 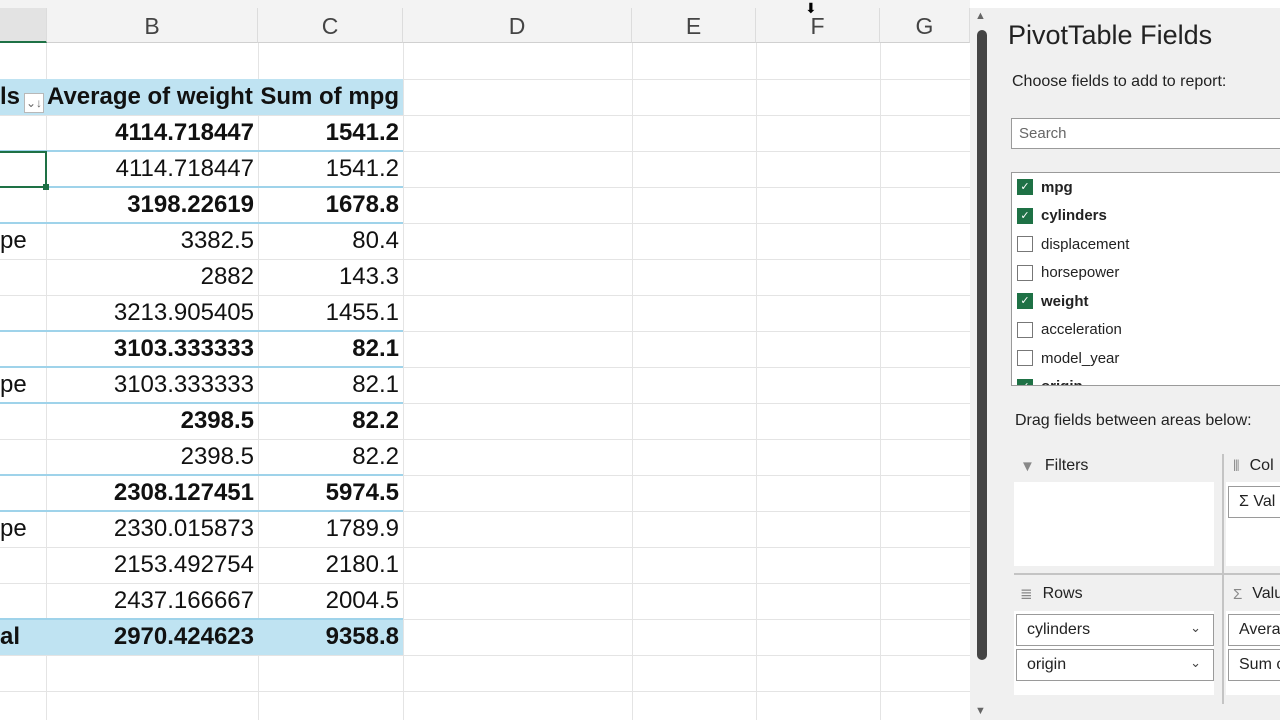 I want to click on avg-weight-header: Average of weight, so click(x=150, y=96).